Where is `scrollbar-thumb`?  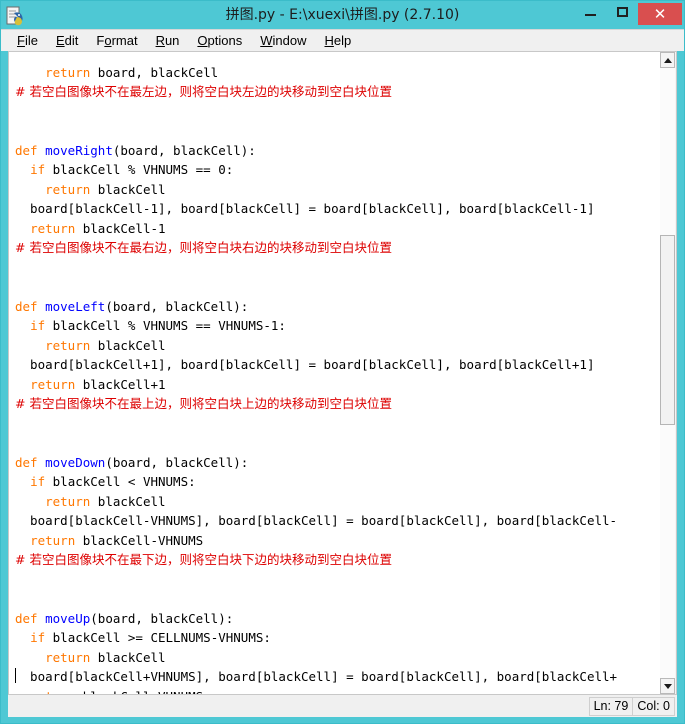
scrollbar-thumb is located at coordinates (667, 330).